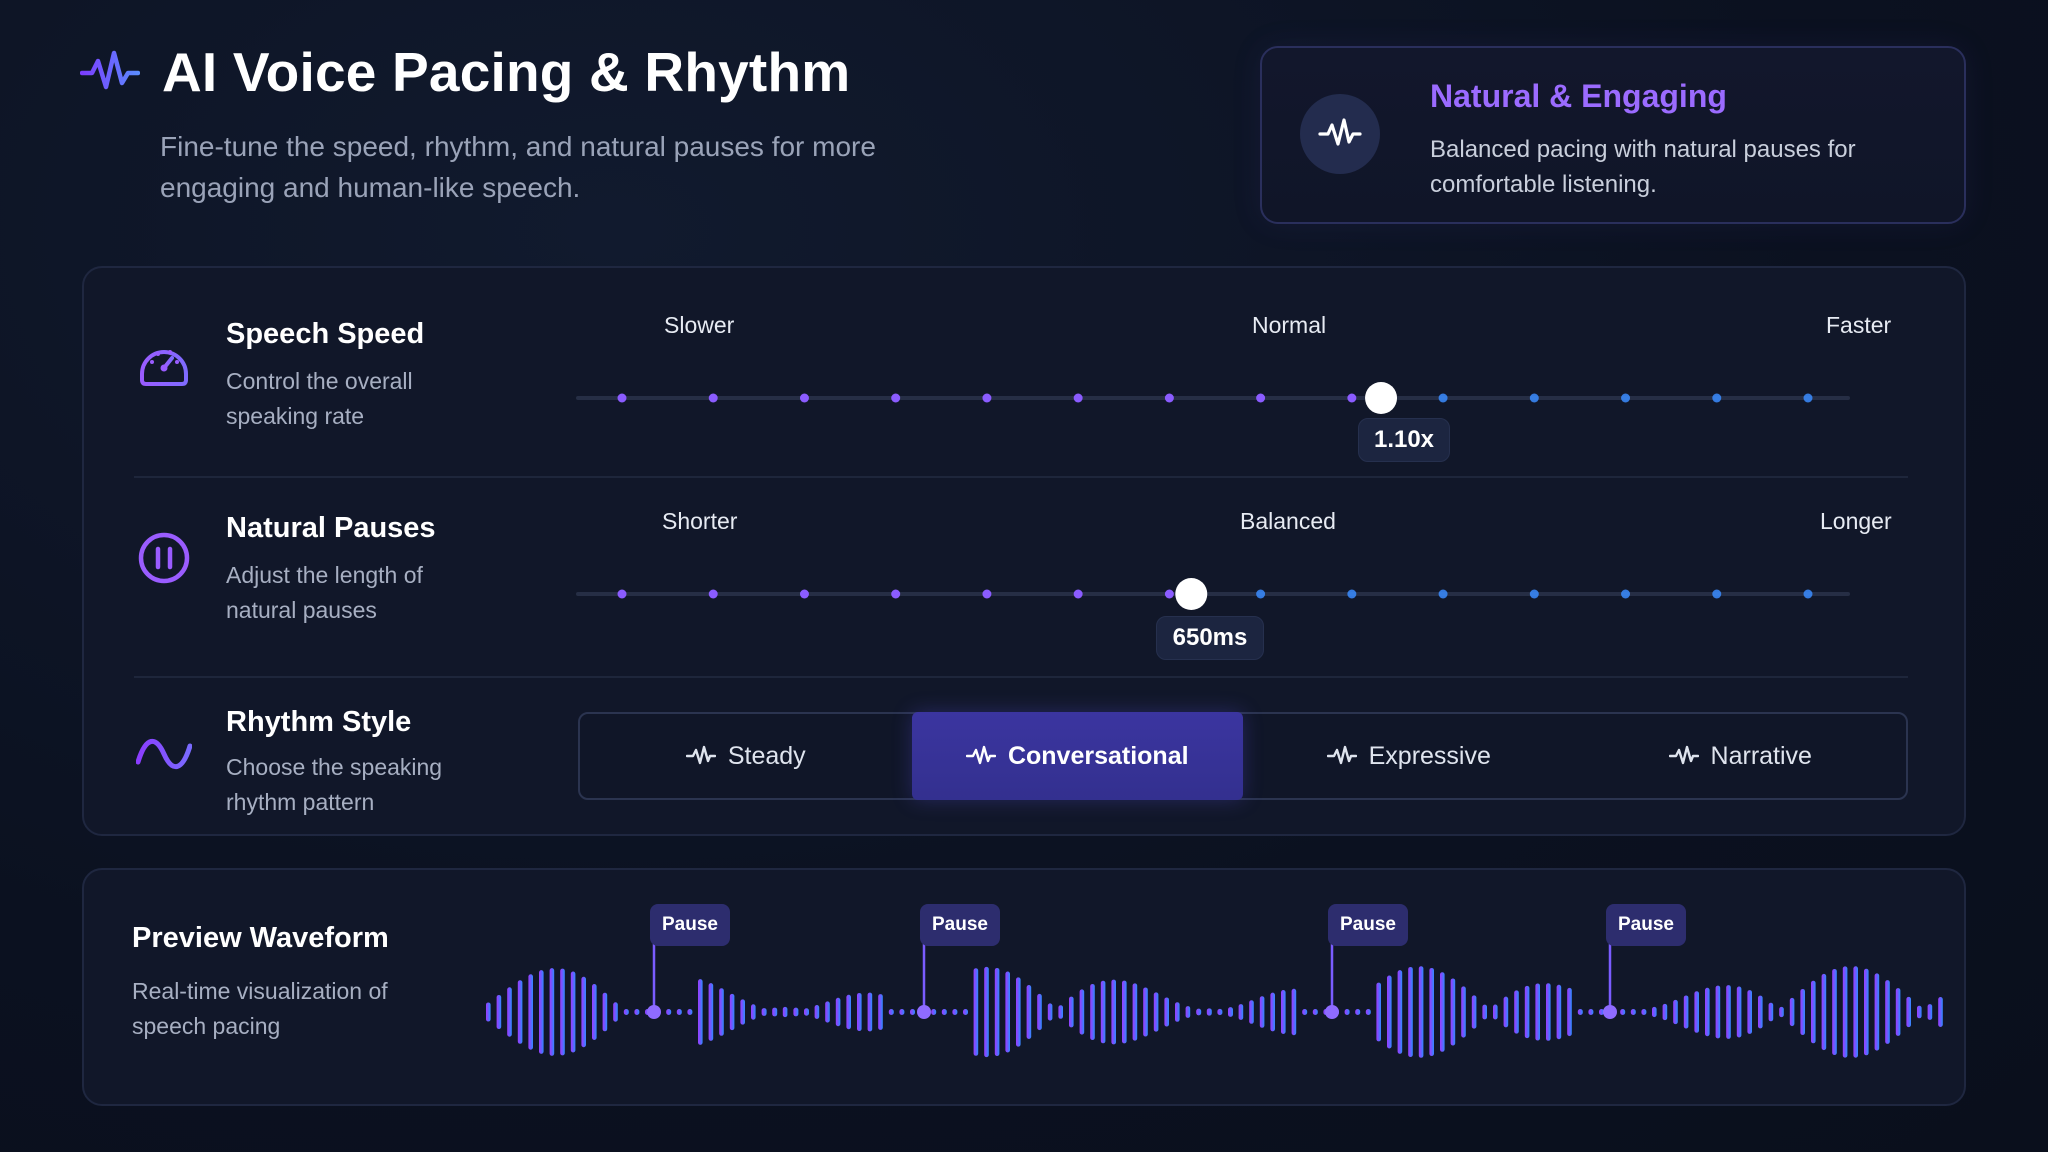  What do you see at coordinates (746, 756) in the screenshot?
I see `rhythm-option-steady: Steady` at bounding box center [746, 756].